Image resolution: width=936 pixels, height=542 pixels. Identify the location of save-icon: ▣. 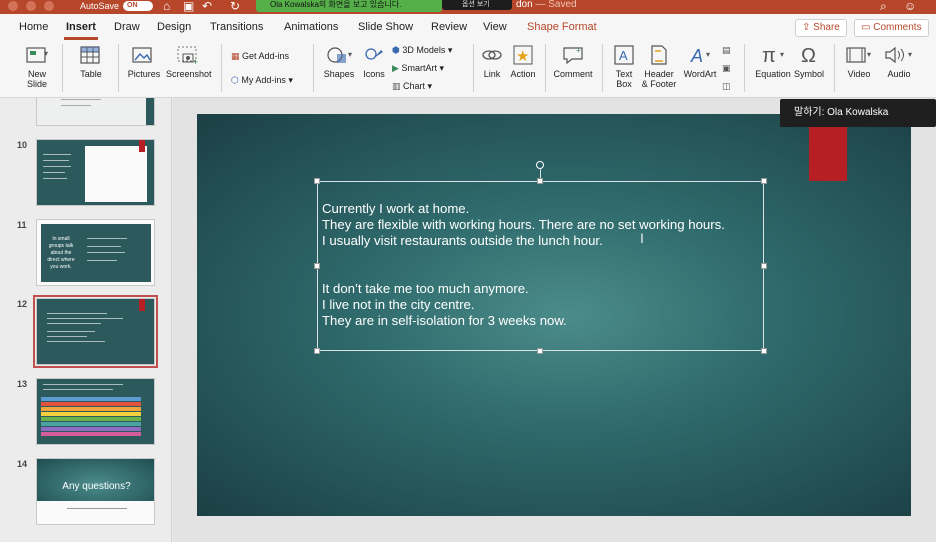
(188, 6).